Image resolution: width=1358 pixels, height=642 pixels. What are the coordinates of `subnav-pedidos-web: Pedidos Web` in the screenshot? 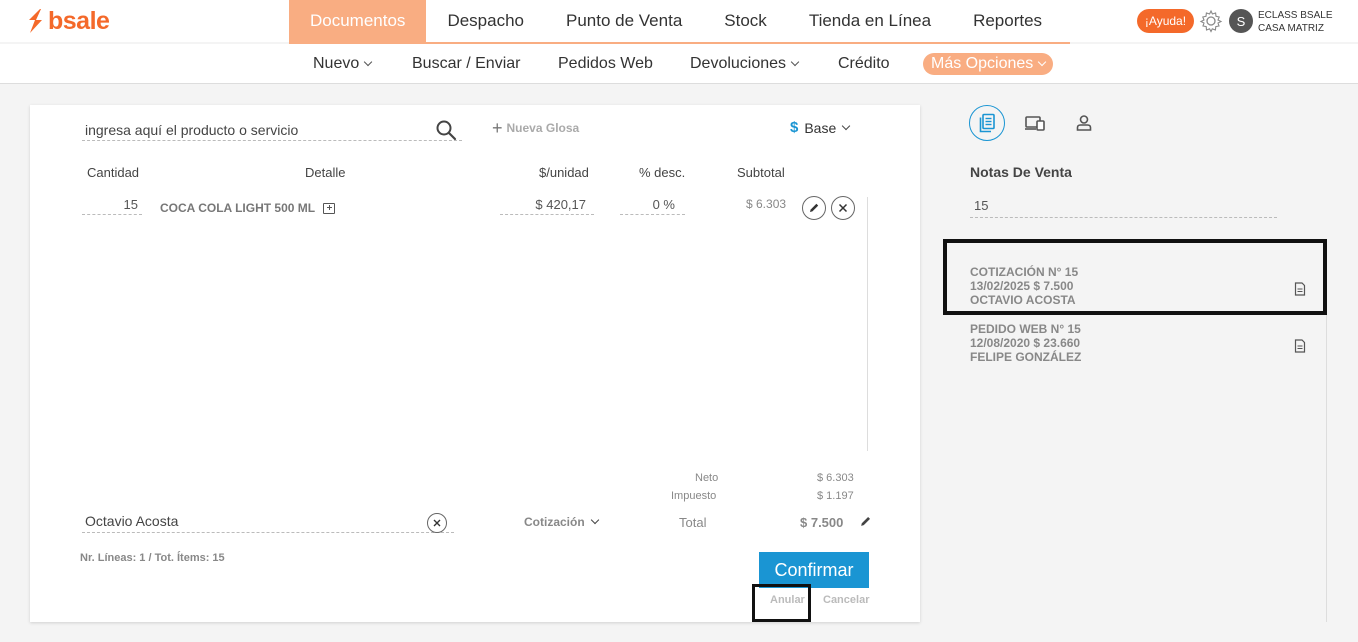 It's located at (605, 64).